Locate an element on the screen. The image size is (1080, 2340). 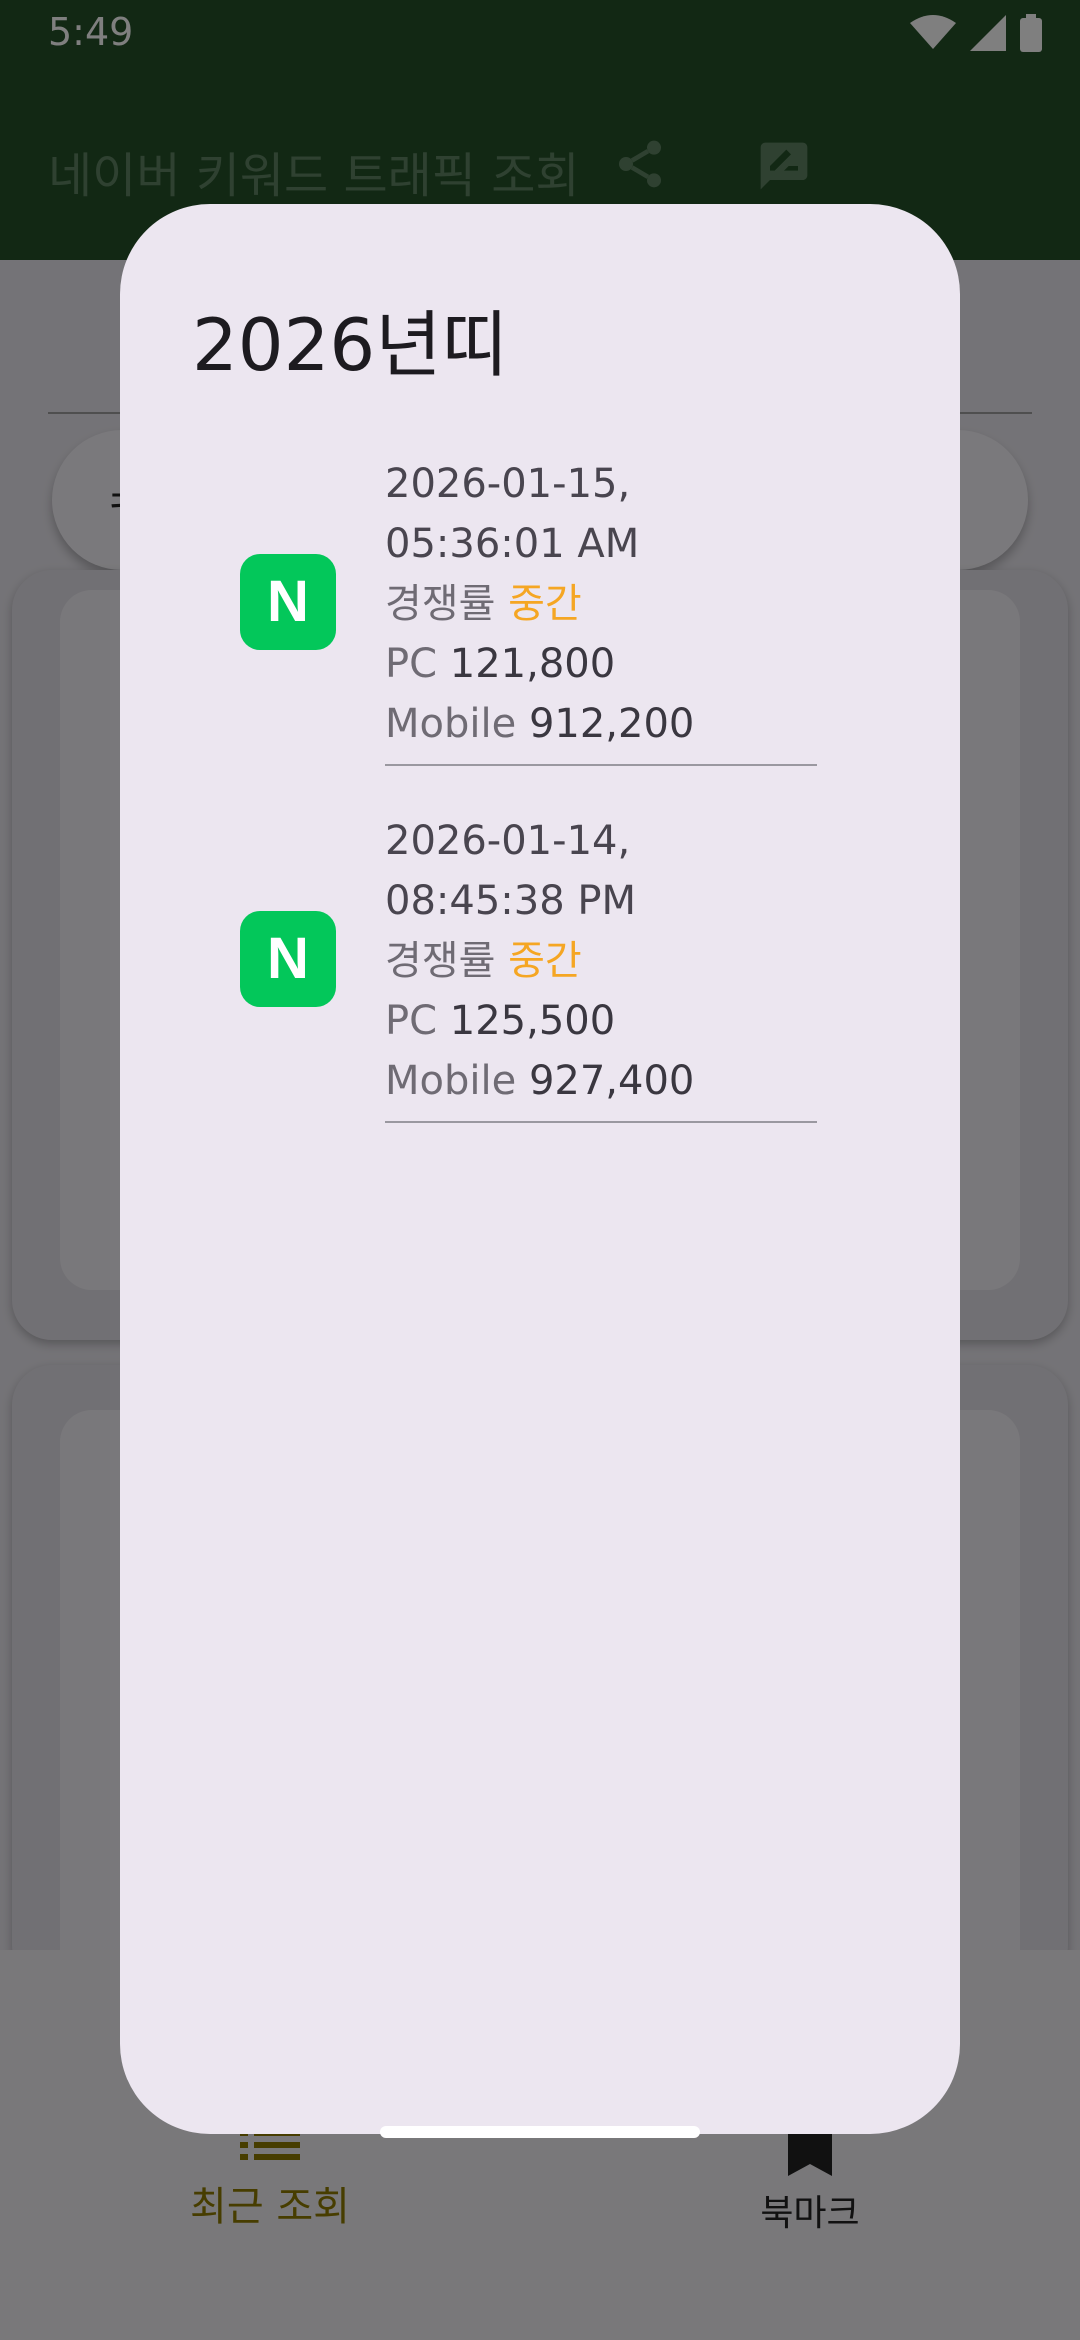
history-timestamp: 2026-01-14, 08:45:38 PM is located at coordinates (510, 871).